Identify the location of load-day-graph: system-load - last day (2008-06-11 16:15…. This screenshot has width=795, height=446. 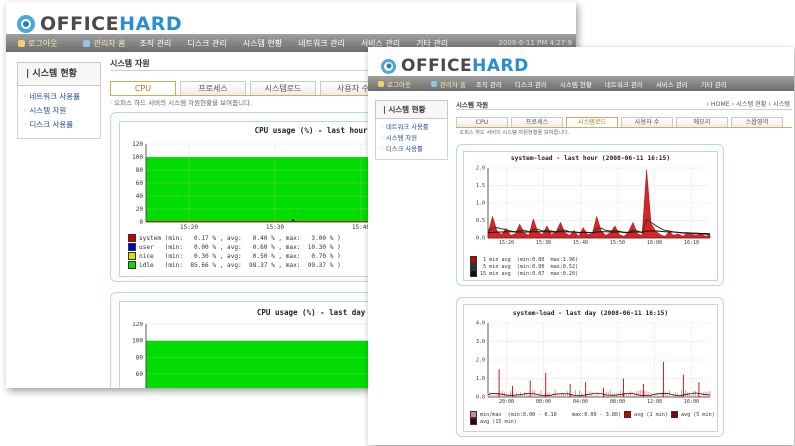
(590, 368).